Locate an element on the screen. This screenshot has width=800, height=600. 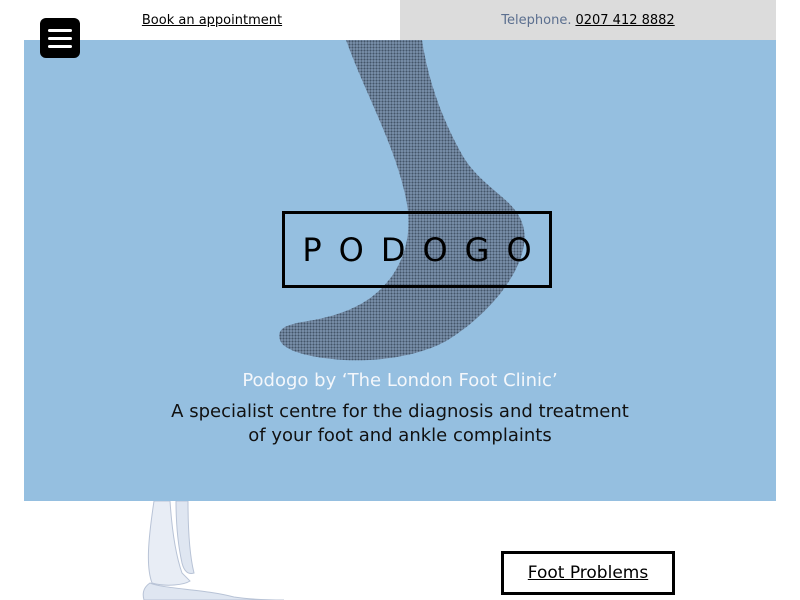
menu-button is located at coordinates (60, 38).